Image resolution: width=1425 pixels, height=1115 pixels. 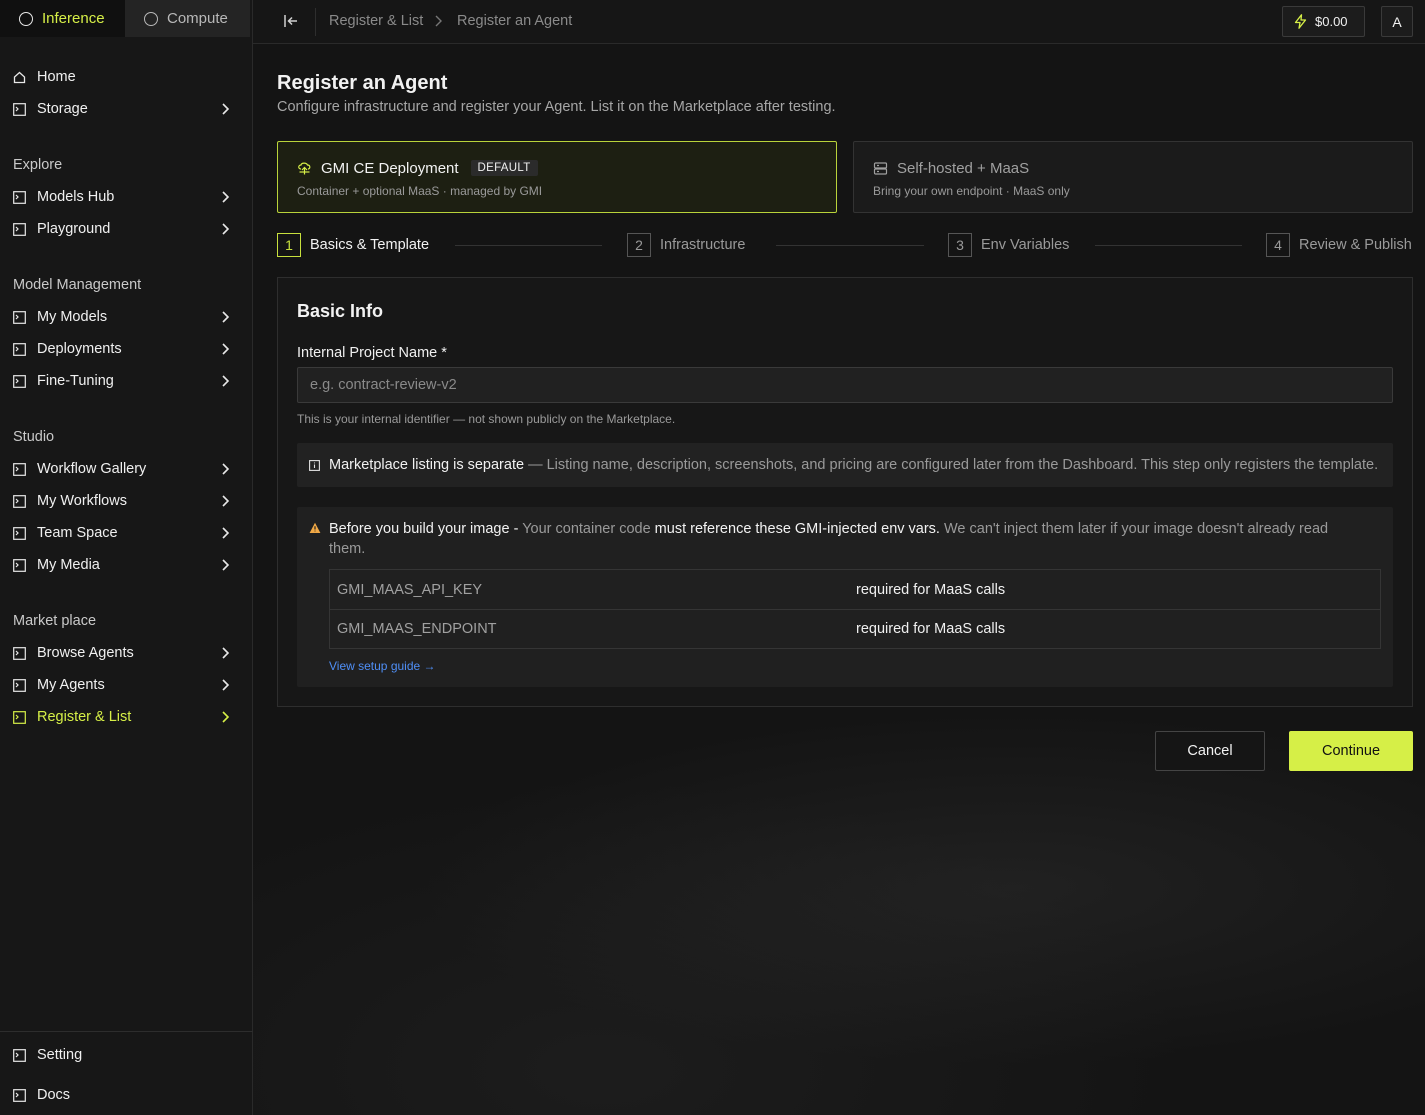 I want to click on step-basics-template: 1 Basics & Template, so click(x=353, y=245).